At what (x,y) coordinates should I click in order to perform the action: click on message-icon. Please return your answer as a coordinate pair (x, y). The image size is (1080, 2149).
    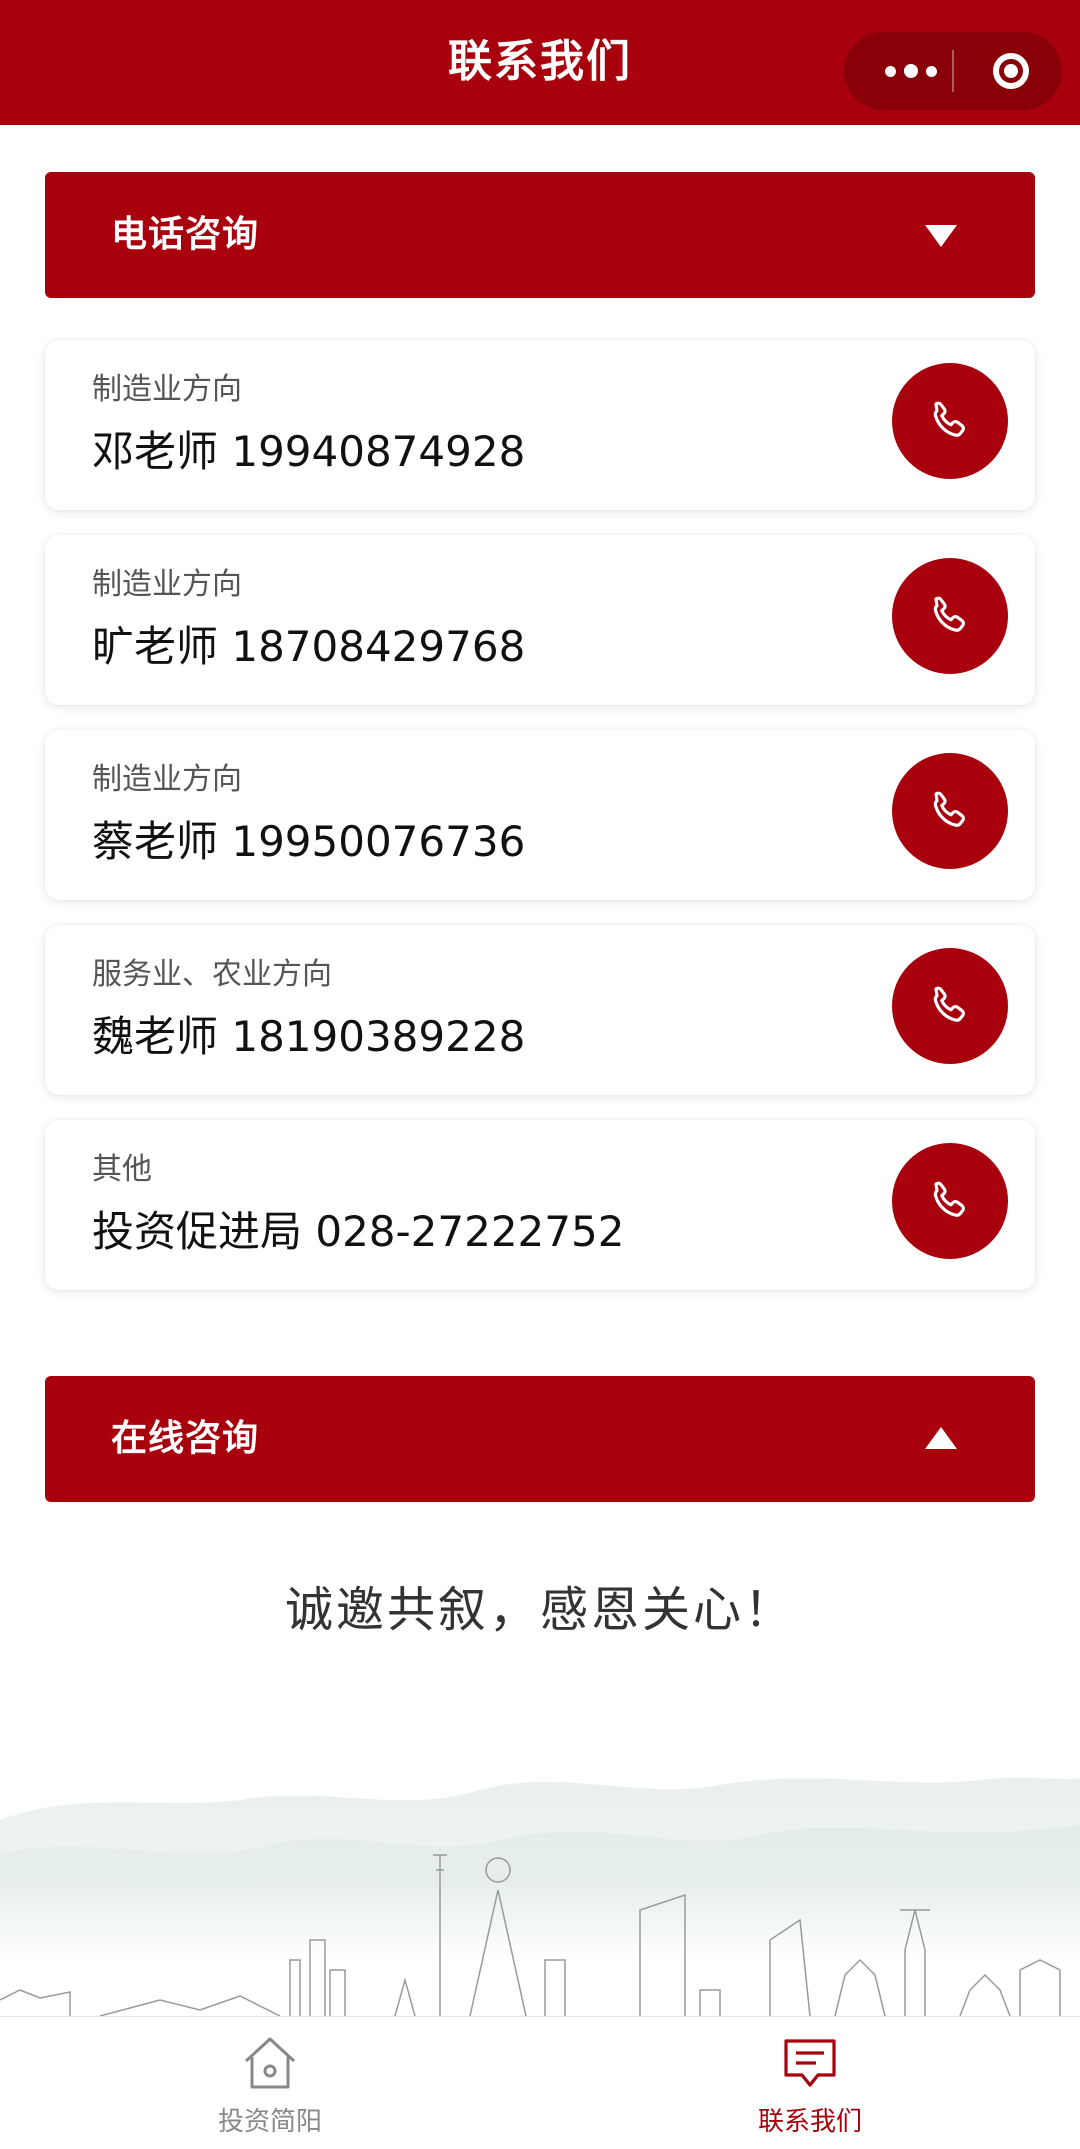
    Looking at the image, I should click on (810, 2063).